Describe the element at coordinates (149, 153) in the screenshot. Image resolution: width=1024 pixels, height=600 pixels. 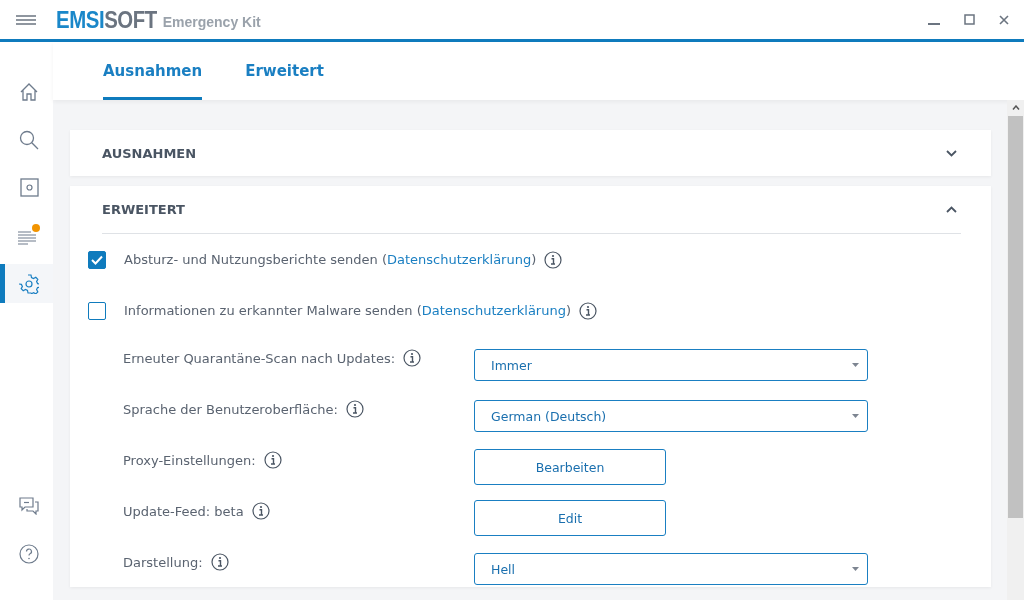
I see `section-title: AUSNAHMEN` at that location.